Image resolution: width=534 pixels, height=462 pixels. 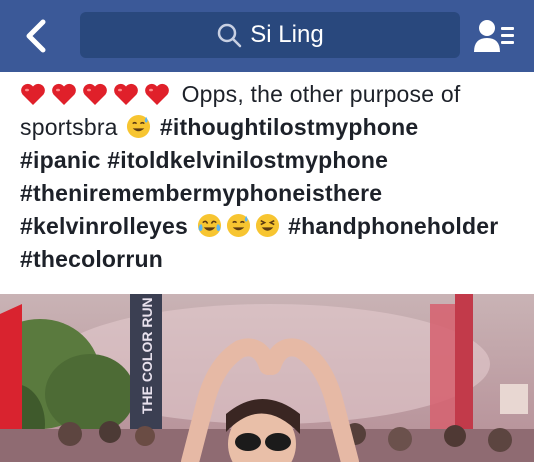 What do you see at coordinates (289, 127) in the screenshot?
I see `hashtag-ithoughtilostmyphone: #ithoughtilostmyphone` at bounding box center [289, 127].